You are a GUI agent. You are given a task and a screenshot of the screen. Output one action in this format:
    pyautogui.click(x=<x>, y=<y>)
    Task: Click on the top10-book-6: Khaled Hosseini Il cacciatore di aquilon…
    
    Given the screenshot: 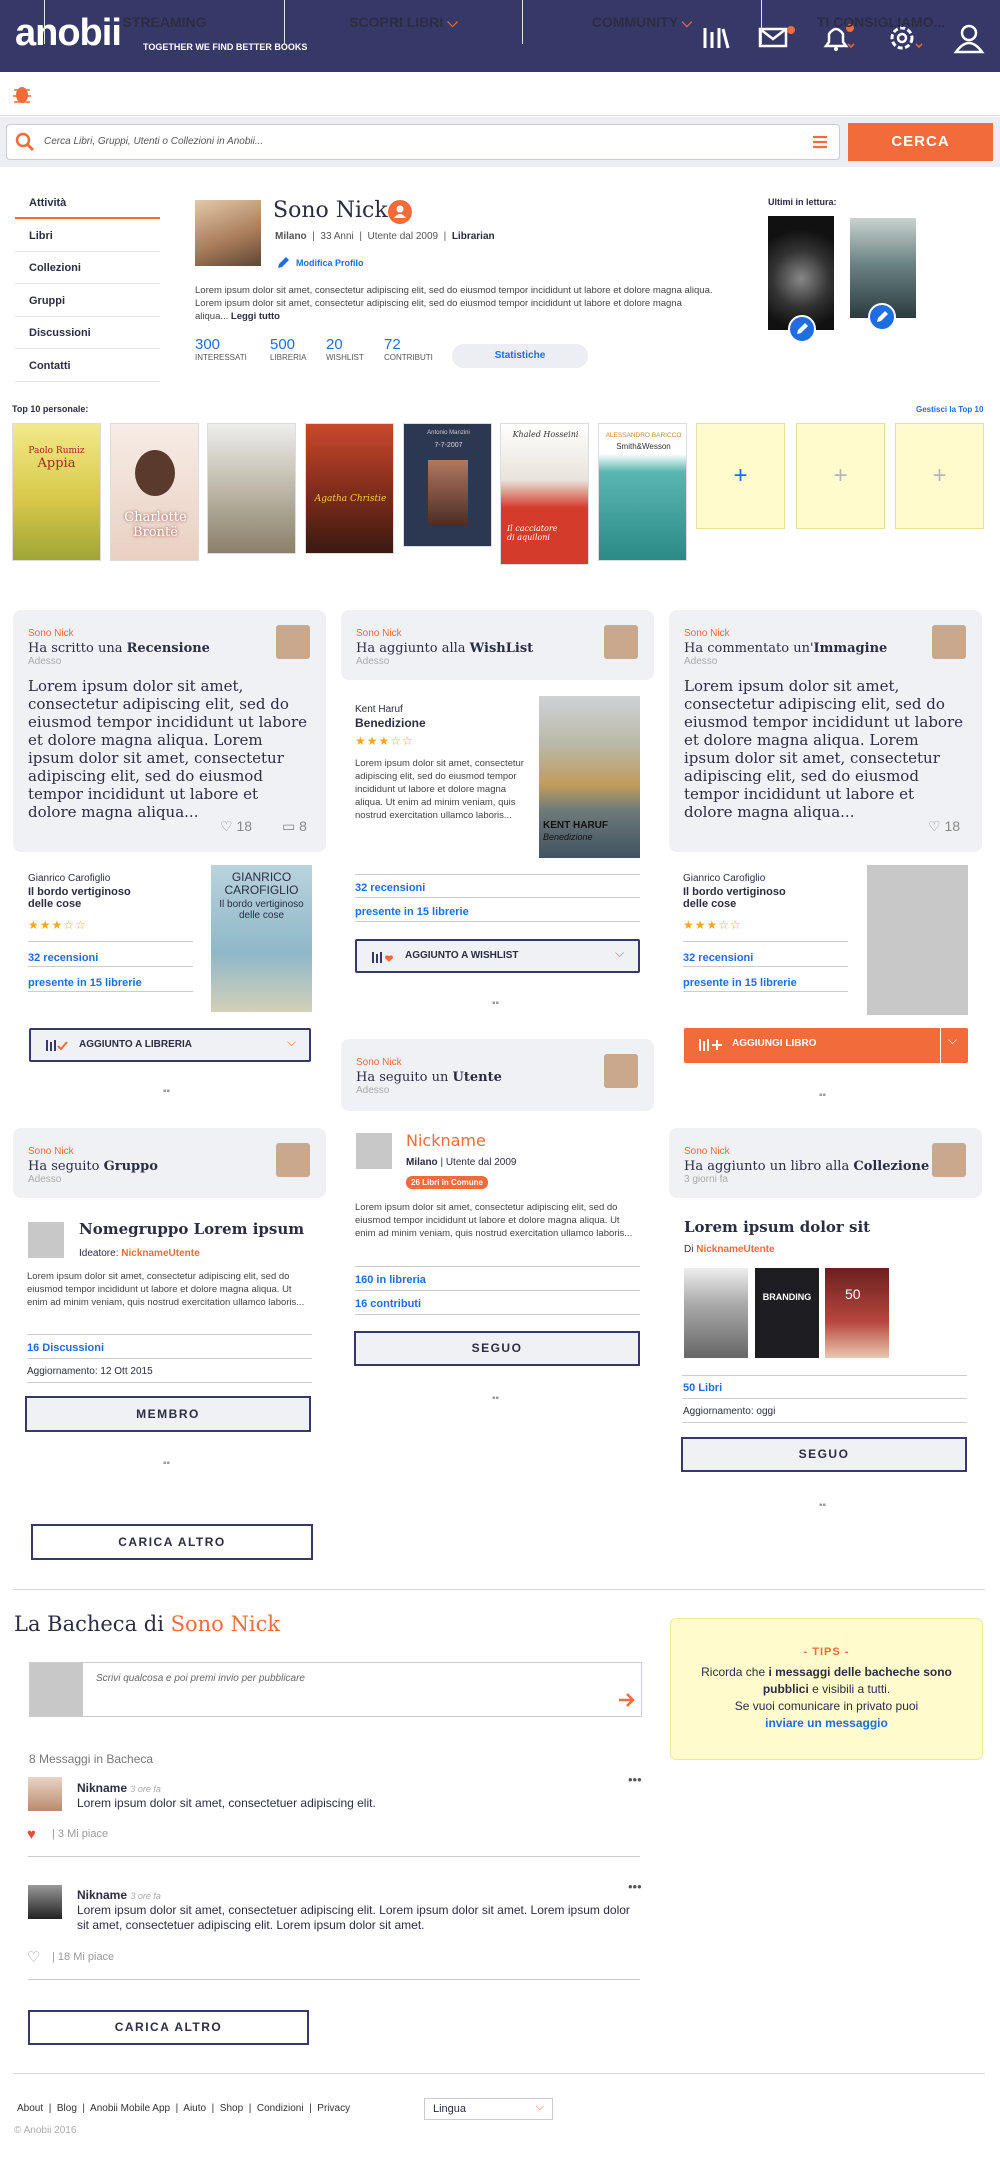 What is the action you would take?
    pyautogui.click(x=544, y=494)
    